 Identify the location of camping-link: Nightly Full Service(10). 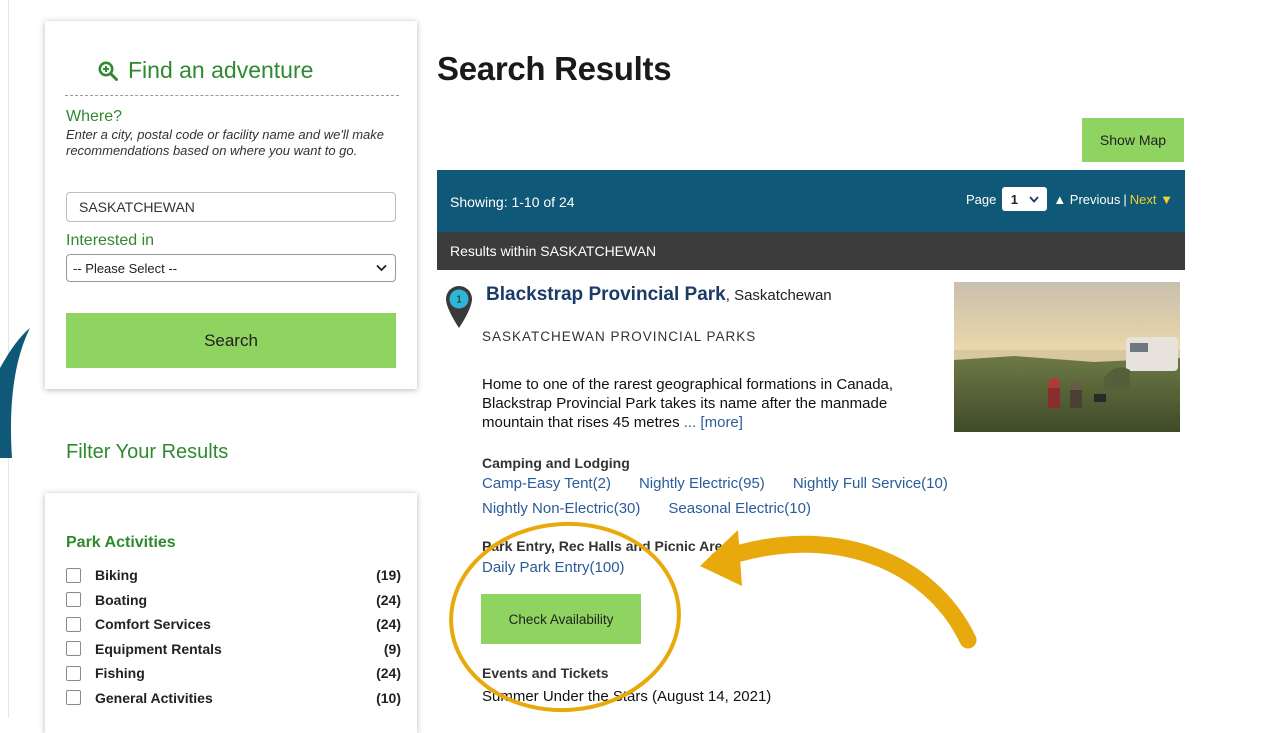
(870, 483).